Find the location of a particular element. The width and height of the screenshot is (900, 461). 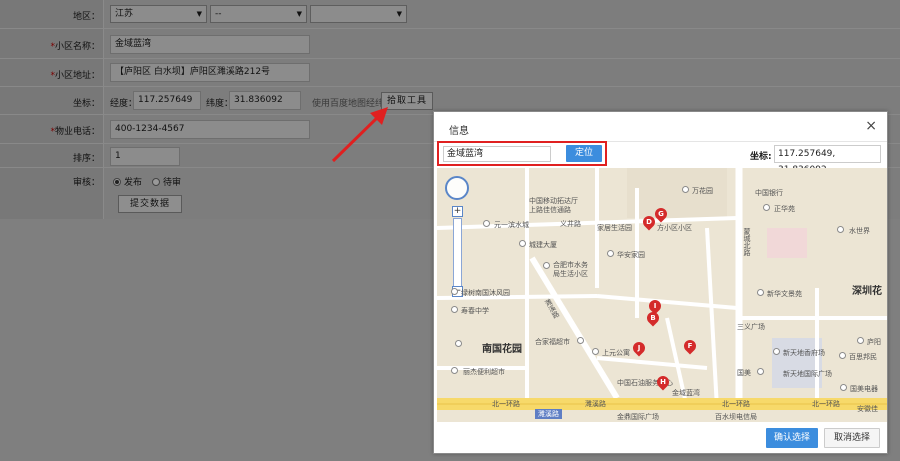

cancel-select-button: 取消选择 is located at coordinates (852, 438).